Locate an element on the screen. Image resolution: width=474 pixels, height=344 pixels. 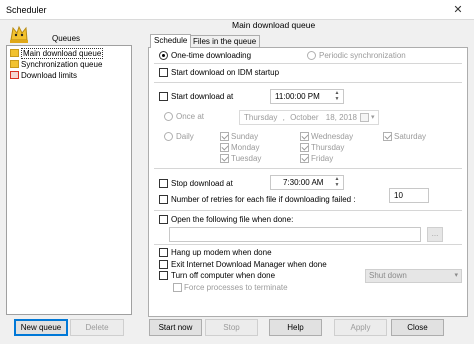
title-bar: Scheduler ✕ is located at coordinates (237, 10).